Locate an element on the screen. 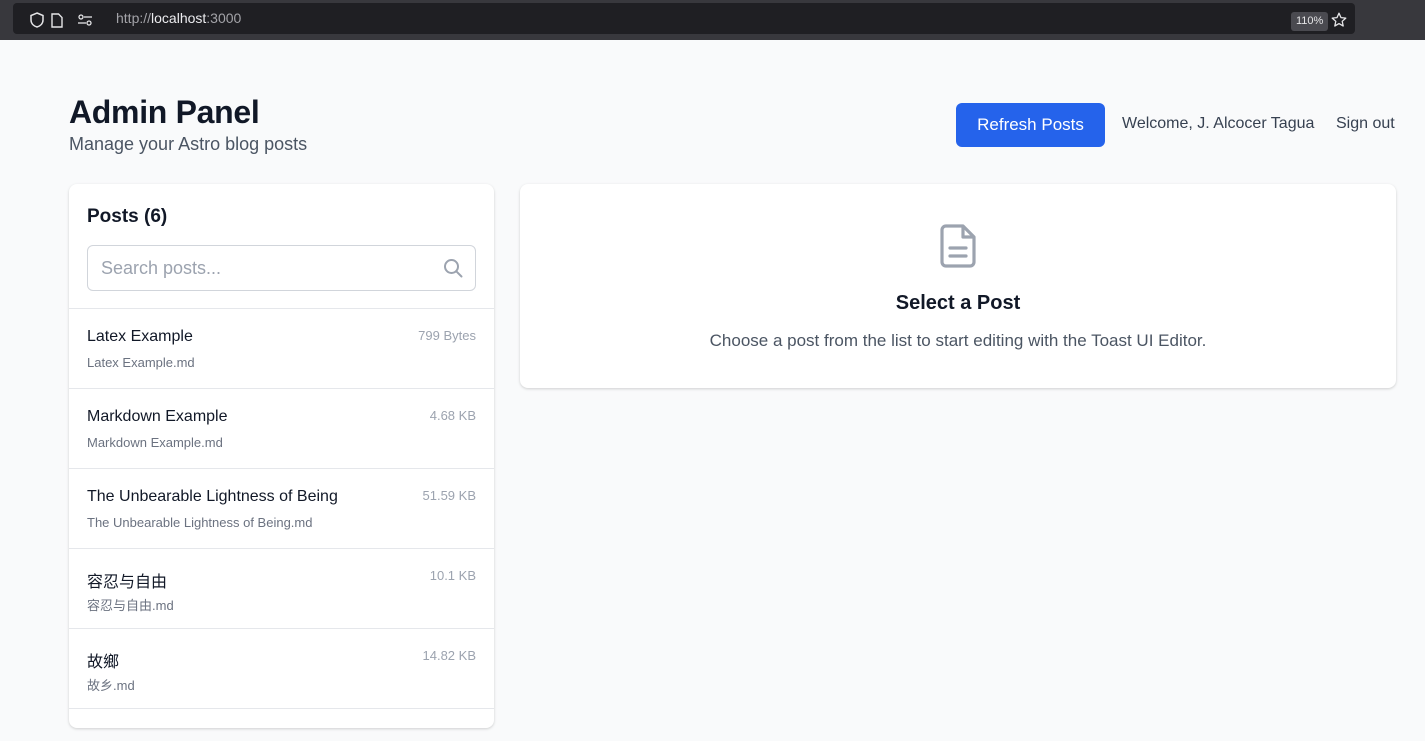  post-size: 10.1 KB is located at coordinates (452, 575).